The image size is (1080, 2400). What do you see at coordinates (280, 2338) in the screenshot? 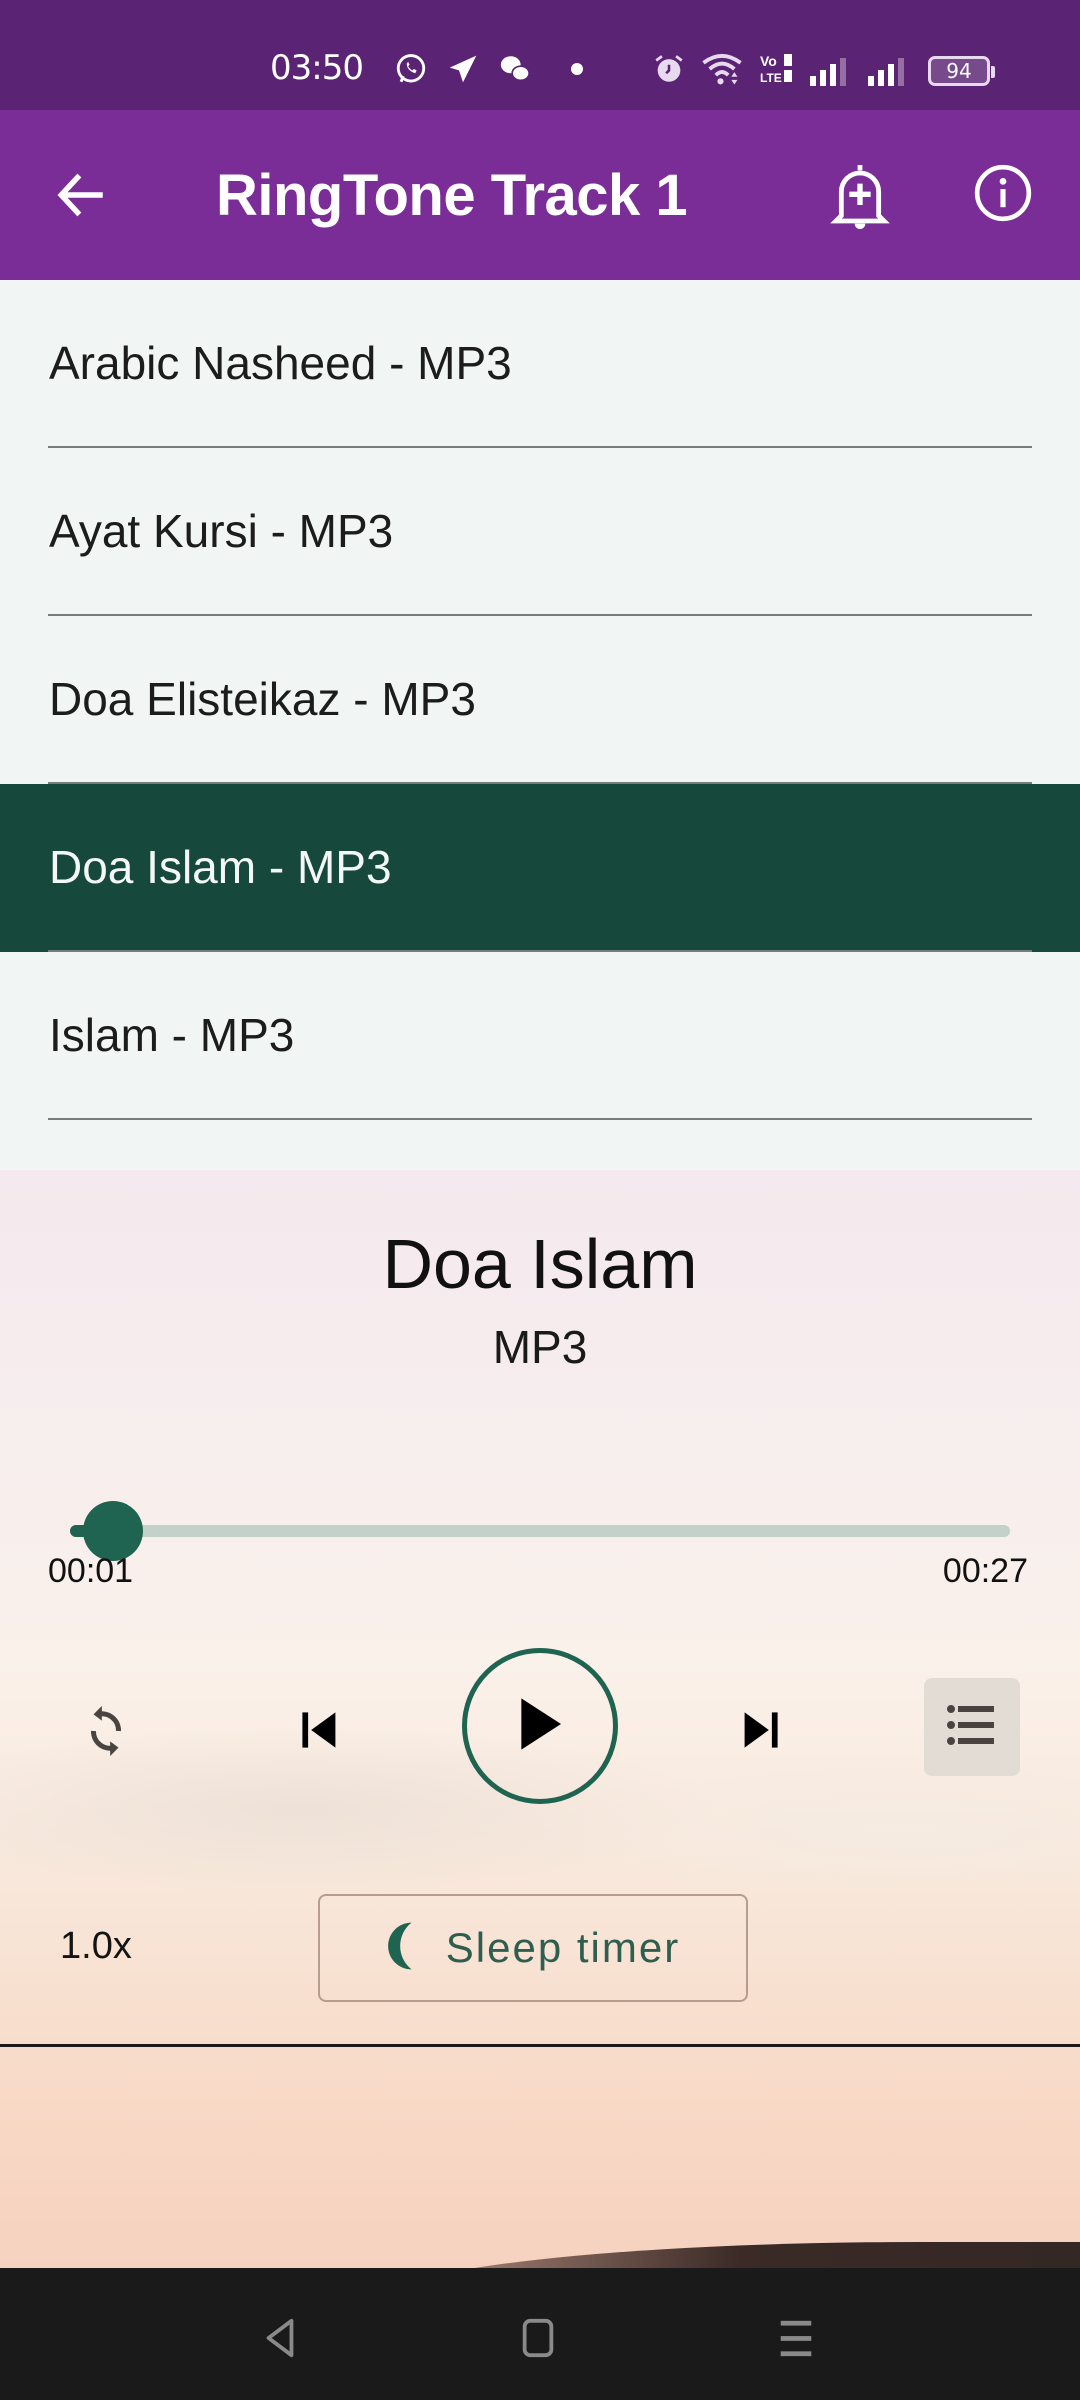
I see `back-nav-icon` at bounding box center [280, 2338].